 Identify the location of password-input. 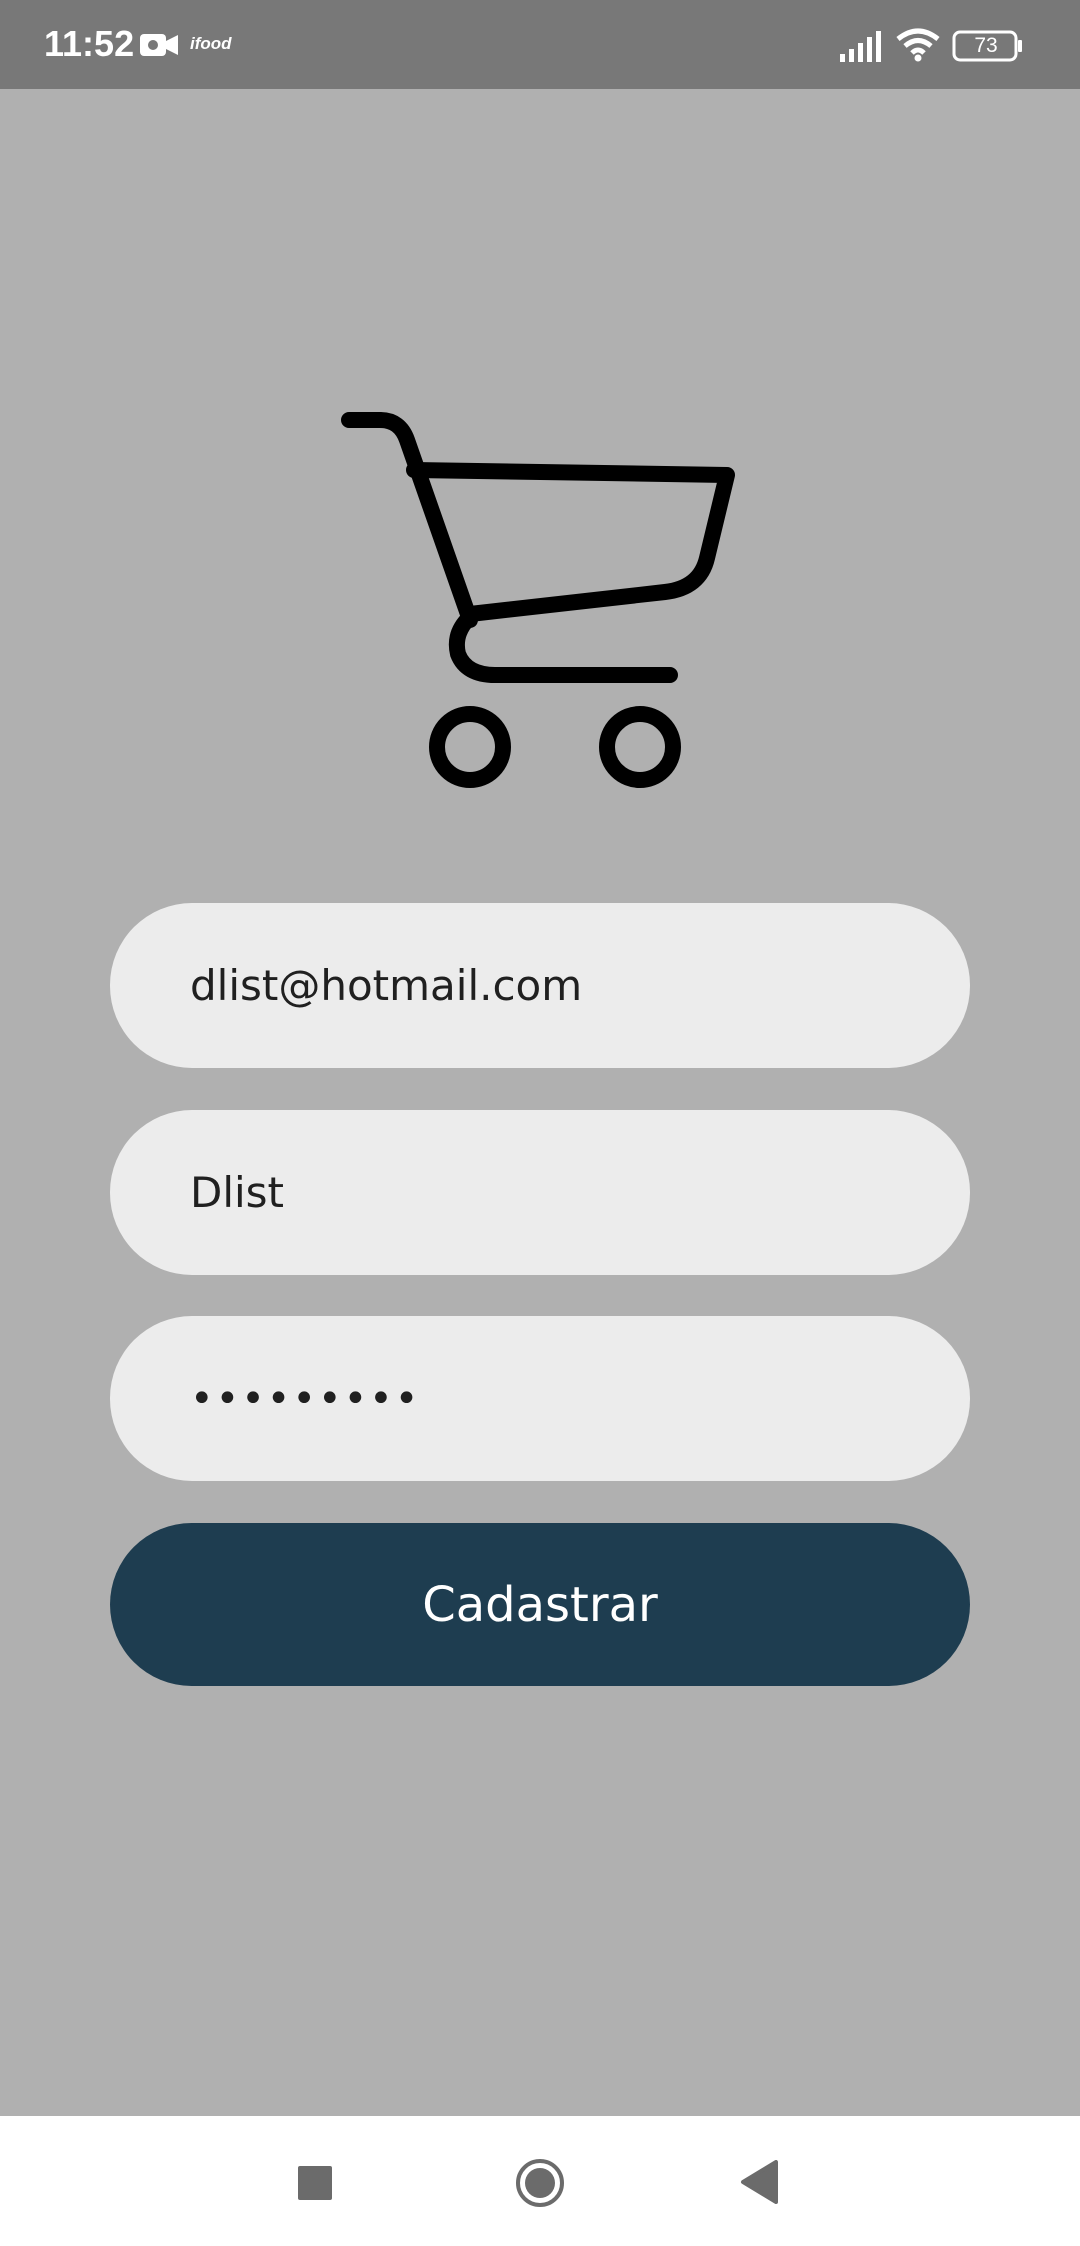
(540, 1398).